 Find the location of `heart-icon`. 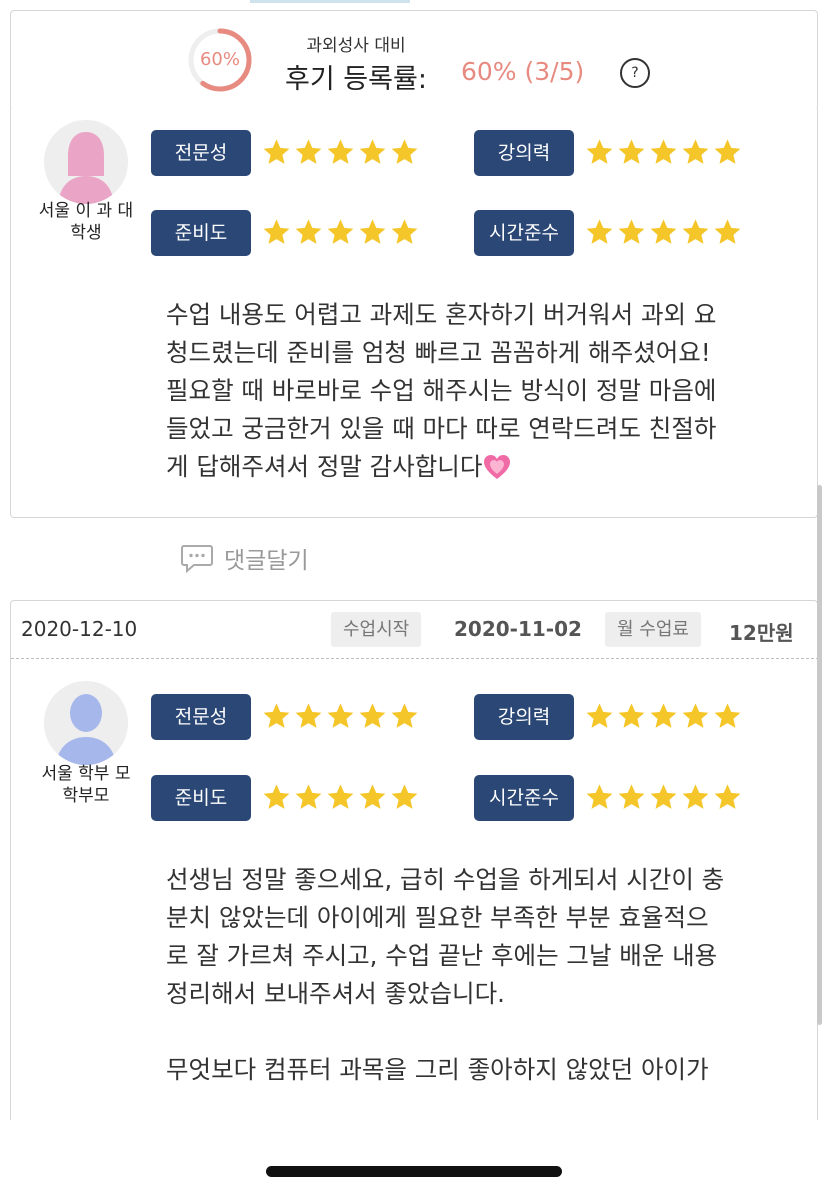

heart-icon is located at coordinates (497, 467).